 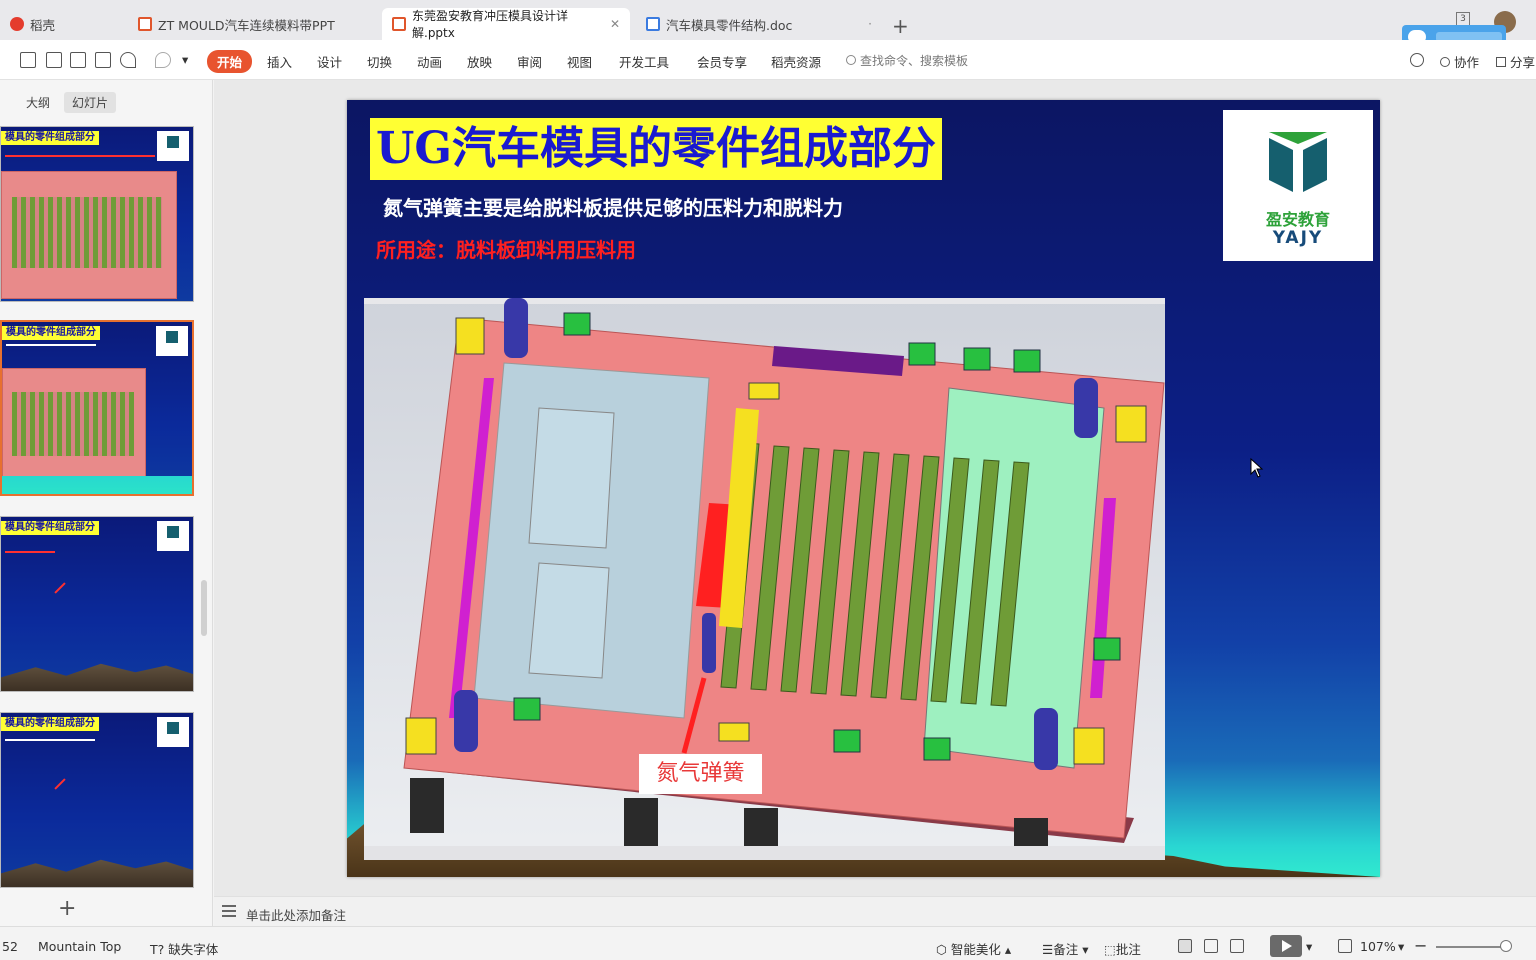 I want to click on menu-insert: 插入, so click(x=279, y=61).